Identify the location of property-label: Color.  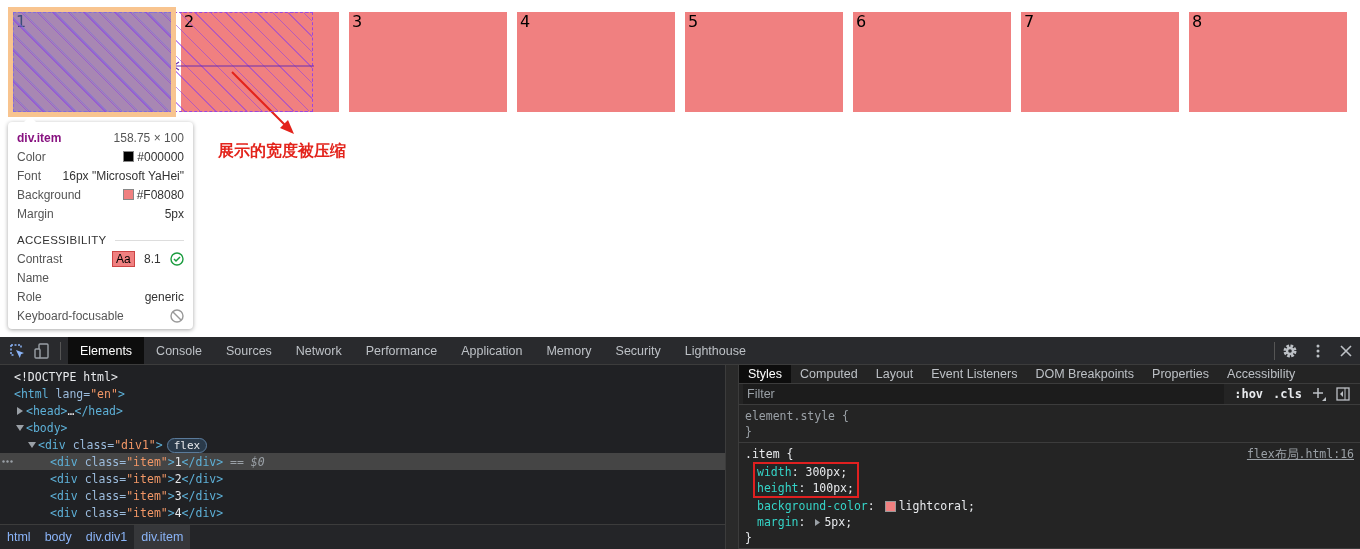
(31, 156).